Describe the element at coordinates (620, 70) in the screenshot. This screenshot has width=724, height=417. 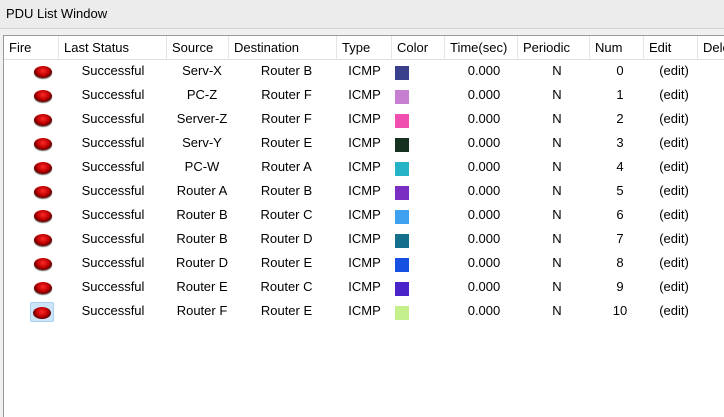
I see `cell-num: 0` at that location.